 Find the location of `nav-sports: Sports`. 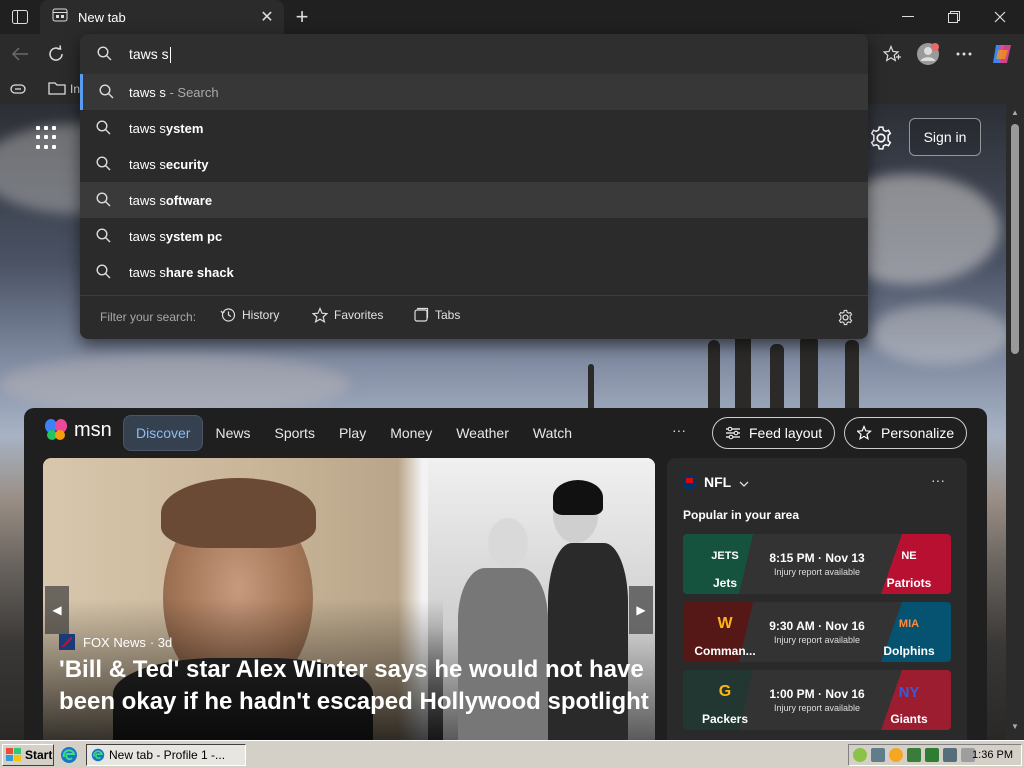

nav-sports: Sports is located at coordinates (294, 433).